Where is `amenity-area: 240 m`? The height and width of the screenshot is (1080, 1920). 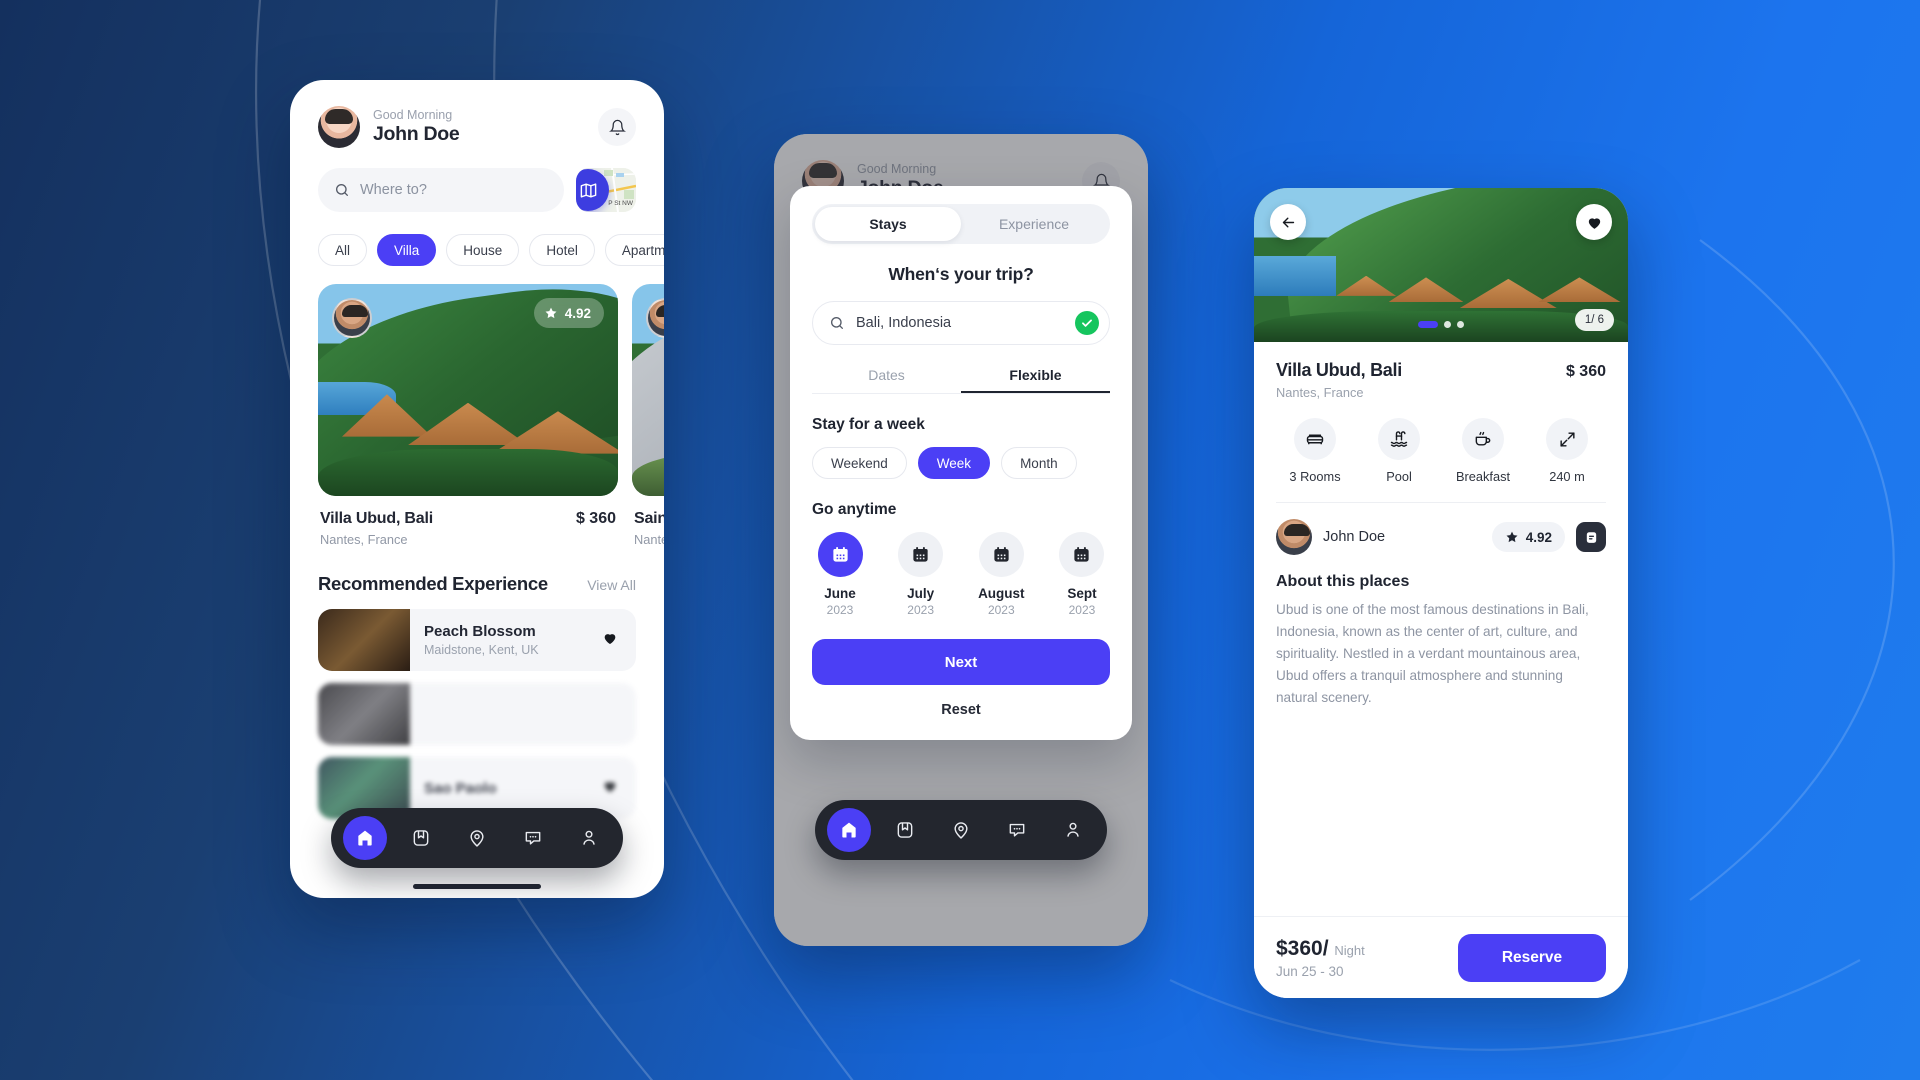 amenity-area: 240 m is located at coordinates (1567, 451).